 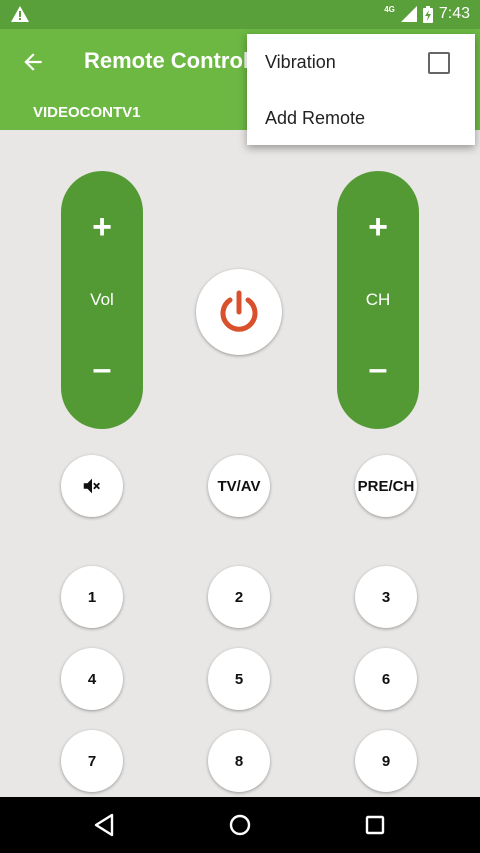 What do you see at coordinates (386, 597) in the screenshot?
I see `key-3-button: 3` at bounding box center [386, 597].